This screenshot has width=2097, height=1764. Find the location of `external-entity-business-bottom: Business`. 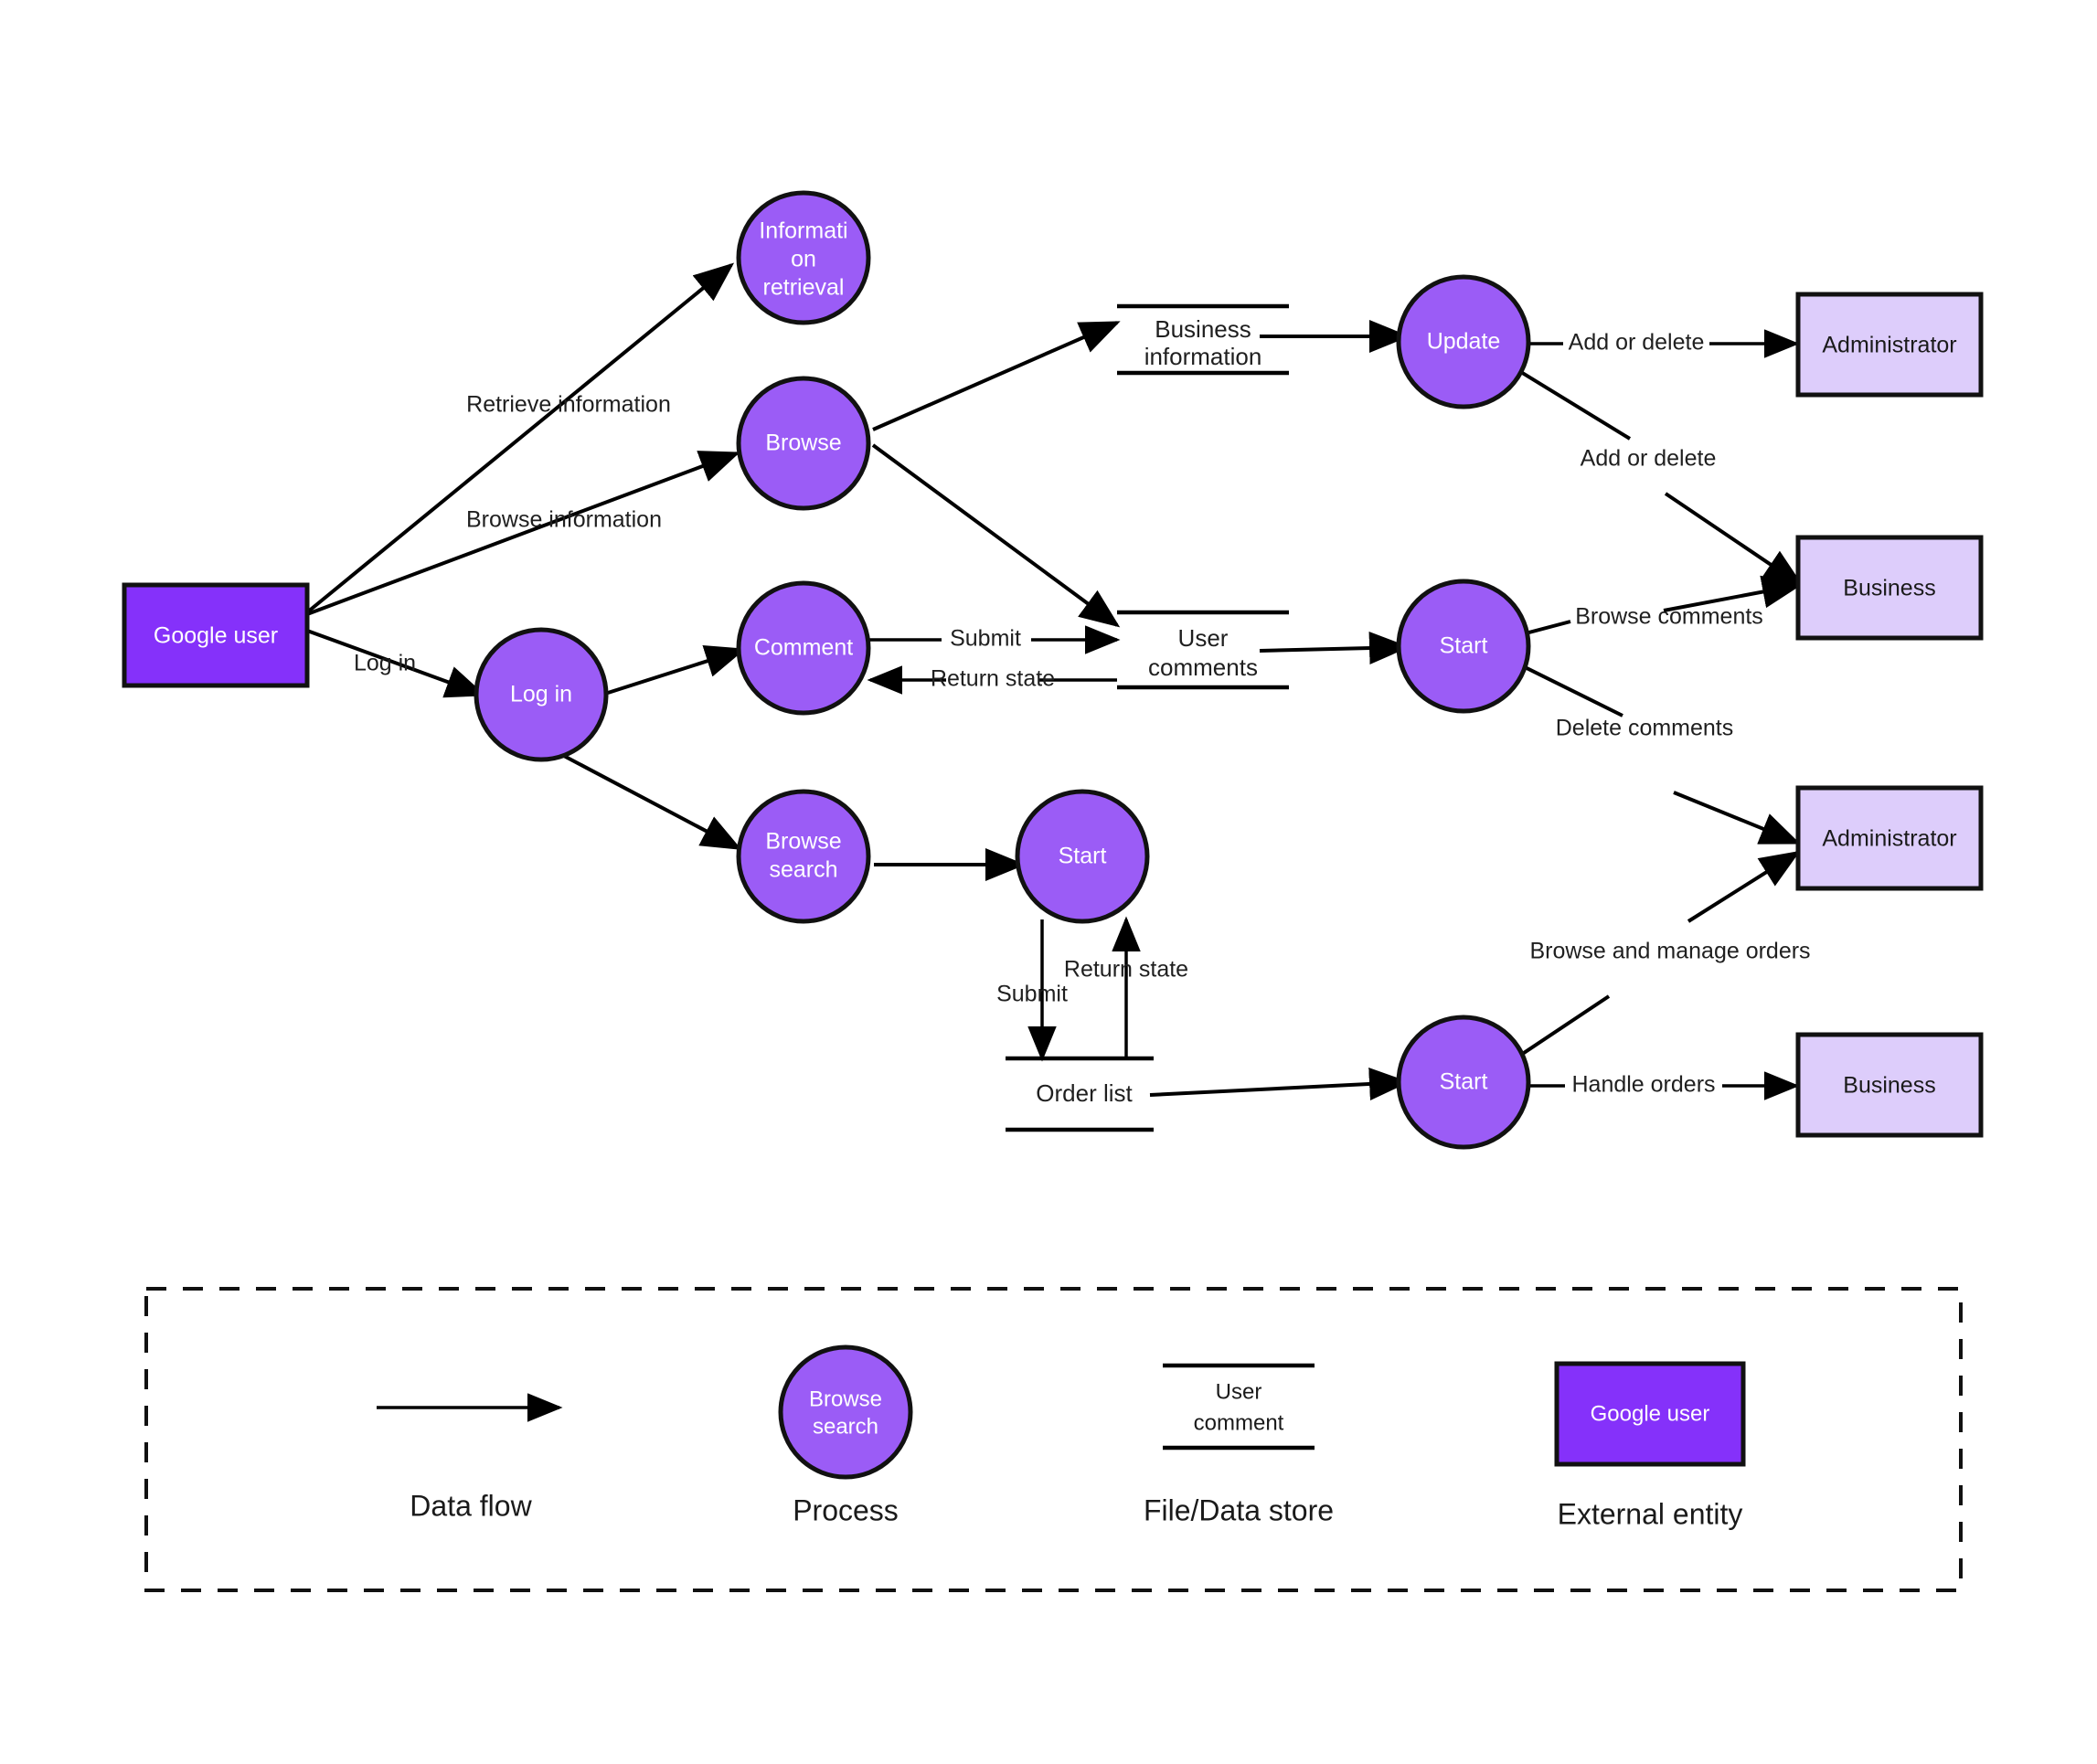

external-entity-business-bottom: Business is located at coordinates (1889, 1085).